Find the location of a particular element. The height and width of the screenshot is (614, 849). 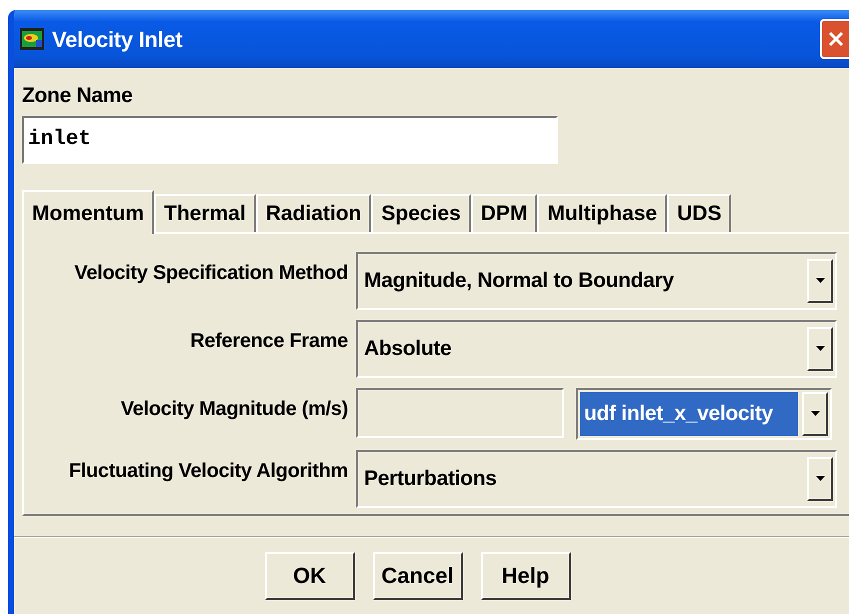

dropdown: udf inlet_x_velocity is located at coordinates (704, 414).